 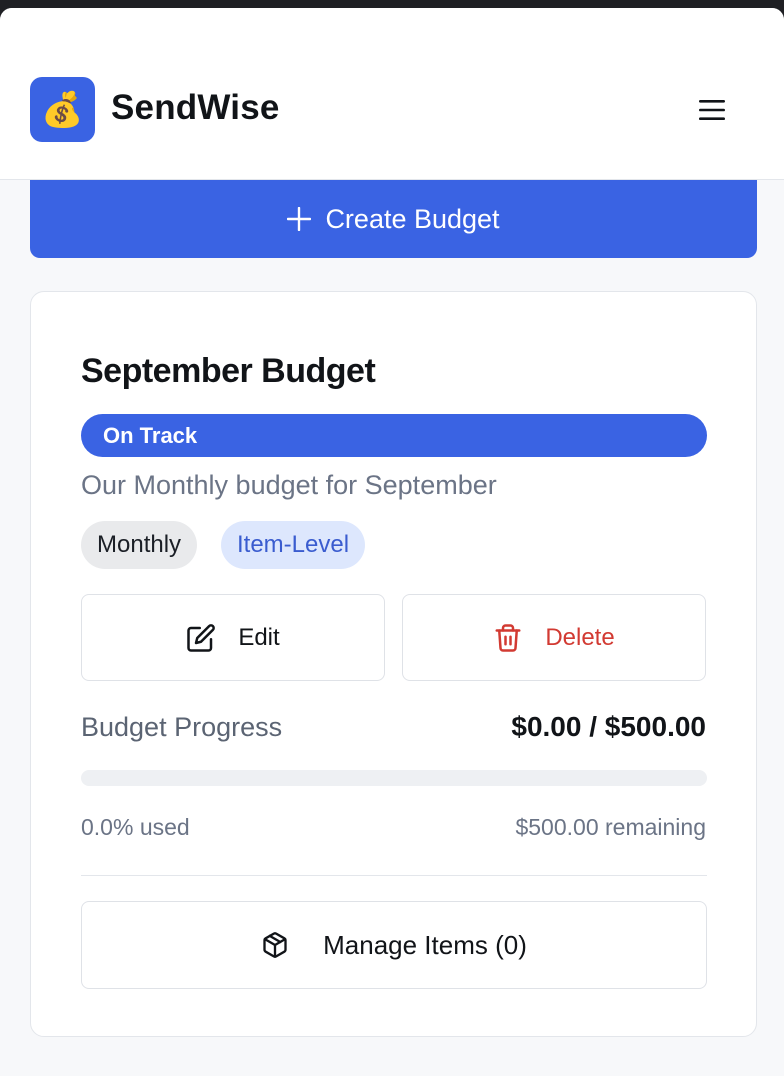 I want to click on edit-icon, so click(x=201, y=638).